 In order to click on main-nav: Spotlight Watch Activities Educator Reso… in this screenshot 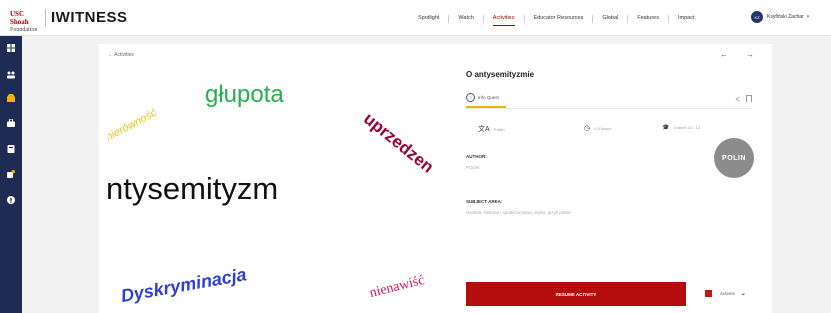, I will do `click(556, 20)`.